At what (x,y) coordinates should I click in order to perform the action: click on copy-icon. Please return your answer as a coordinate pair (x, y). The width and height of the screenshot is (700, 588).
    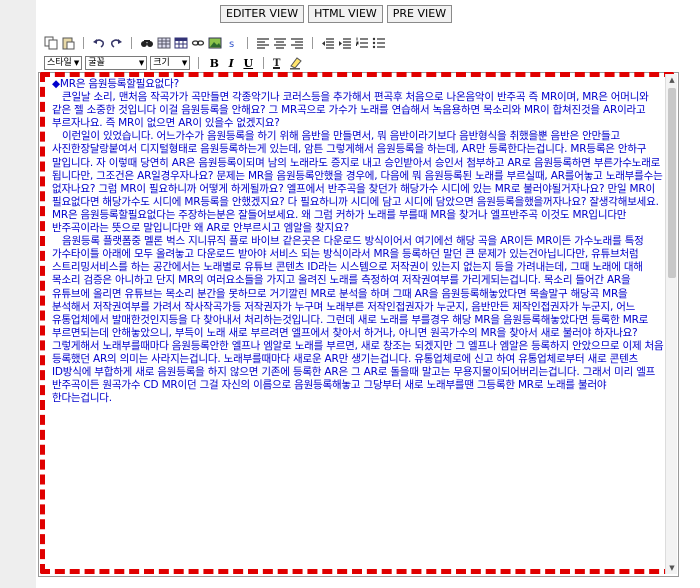
    Looking at the image, I should click on (51, 43).